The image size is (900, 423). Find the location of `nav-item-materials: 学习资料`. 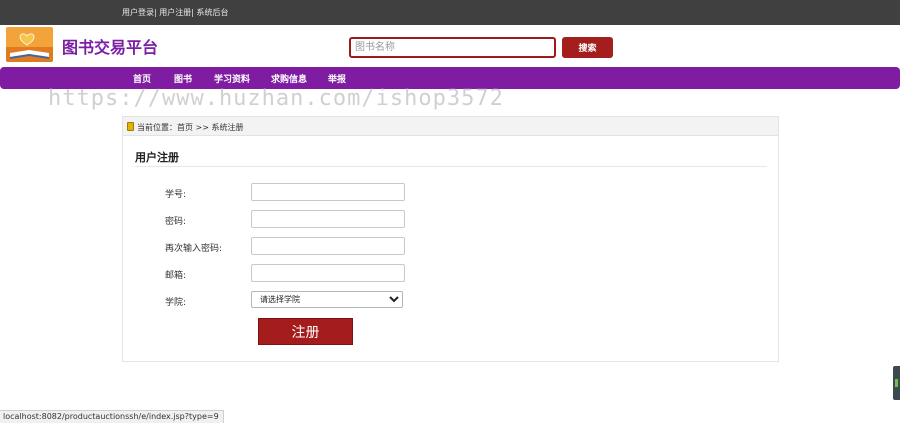

nav-item-materials: 学习资料 is located at coordinates (232, 78).